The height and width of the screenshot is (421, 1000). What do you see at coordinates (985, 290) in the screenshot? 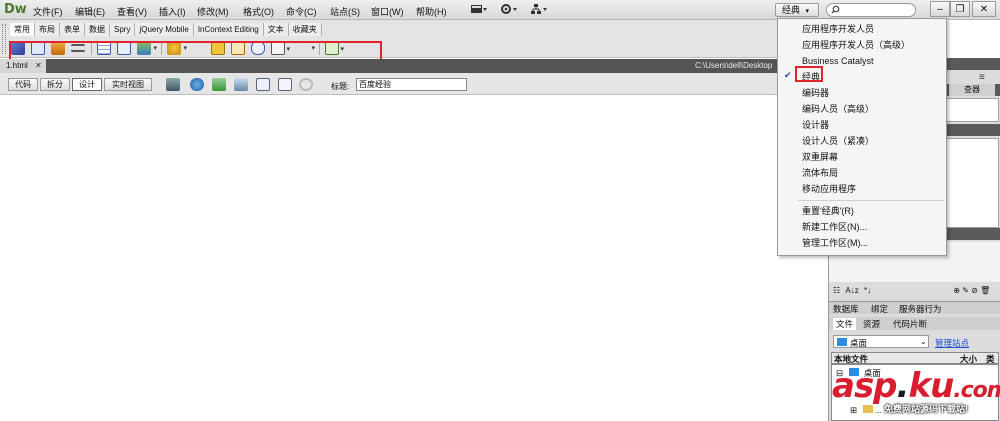
I see `delete-style-icon: 🗑` at bounding box center [985, 290].